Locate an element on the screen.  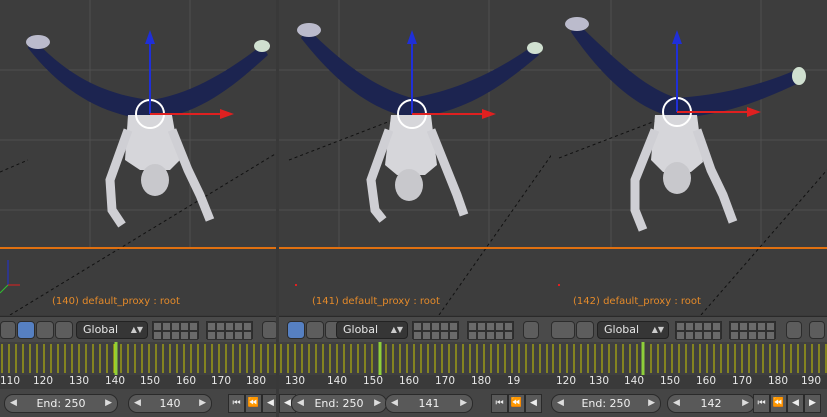
current-frame-field: ◀ 140 ▶ is located at coordinates (170, 403).